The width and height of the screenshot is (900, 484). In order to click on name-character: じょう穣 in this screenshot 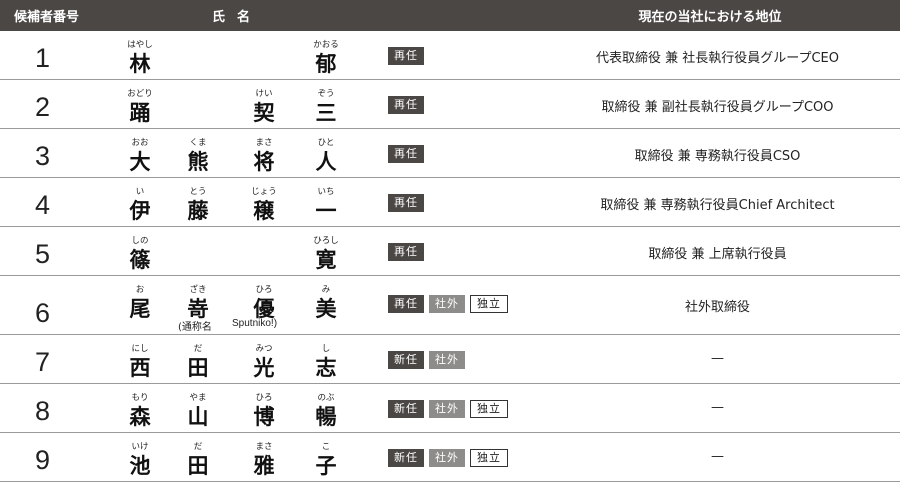, I will do `click(264, 205)`.